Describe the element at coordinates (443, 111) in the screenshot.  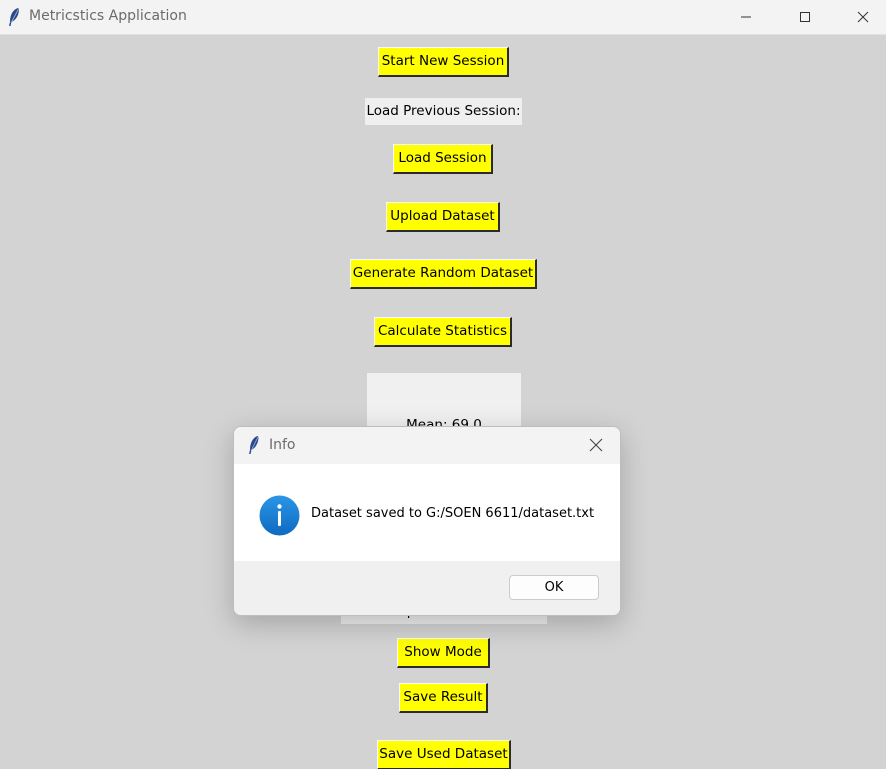
I see `load-previous-session-label: Load Previous Session:` at that location.